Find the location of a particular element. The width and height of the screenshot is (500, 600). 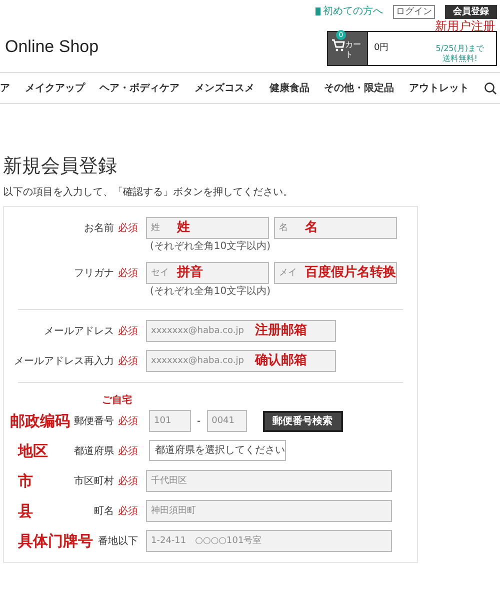

field-label: メールアドレス is located at coordinates (79, 331).